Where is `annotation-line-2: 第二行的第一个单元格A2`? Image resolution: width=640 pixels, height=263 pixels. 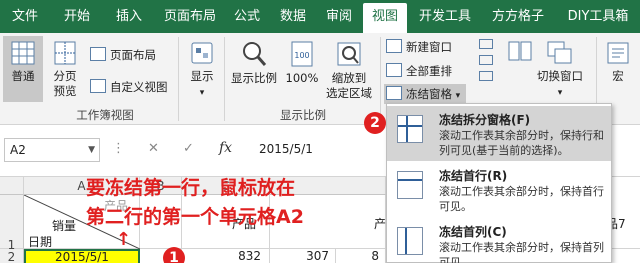
annotation-line-2: 第二行的第一个单元格A2 is located at coordinates (195, 217).